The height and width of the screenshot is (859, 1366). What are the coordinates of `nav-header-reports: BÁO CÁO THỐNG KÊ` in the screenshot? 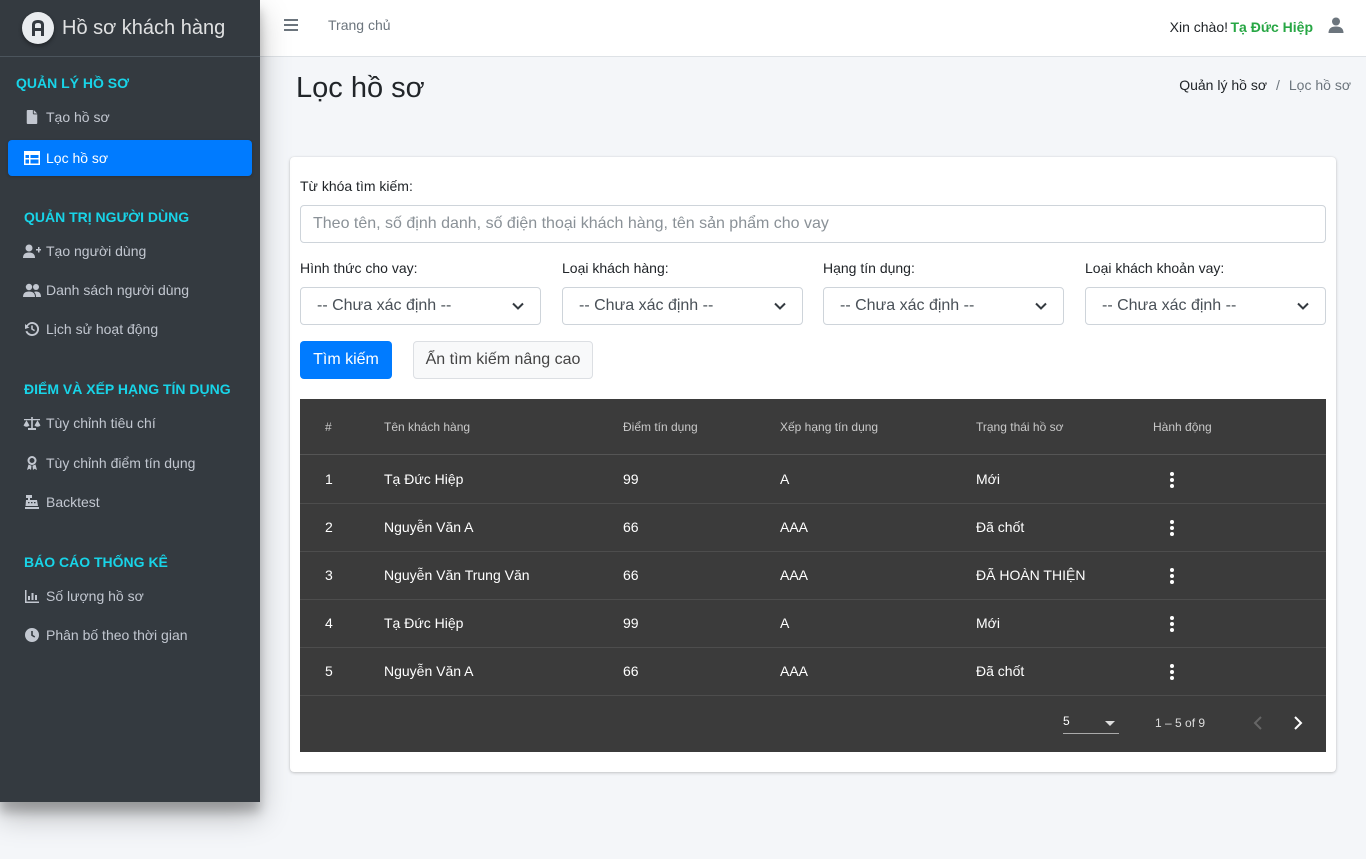 It's located at (96, 562).